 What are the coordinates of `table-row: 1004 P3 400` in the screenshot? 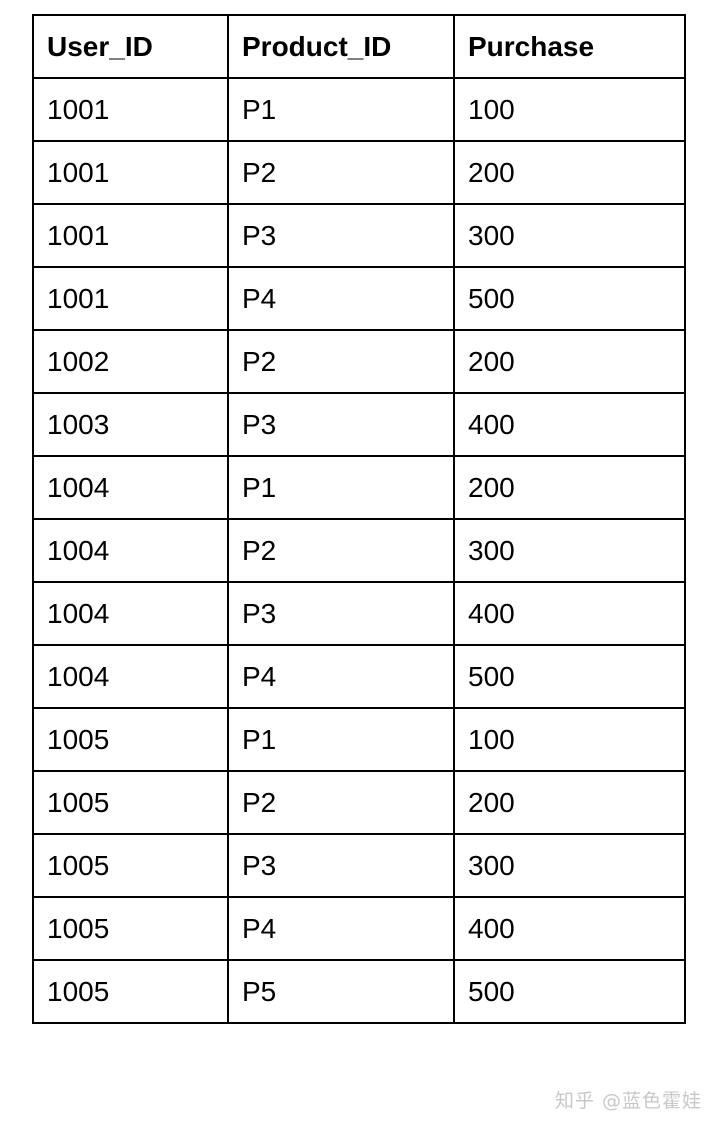 It's located at (359, 613).